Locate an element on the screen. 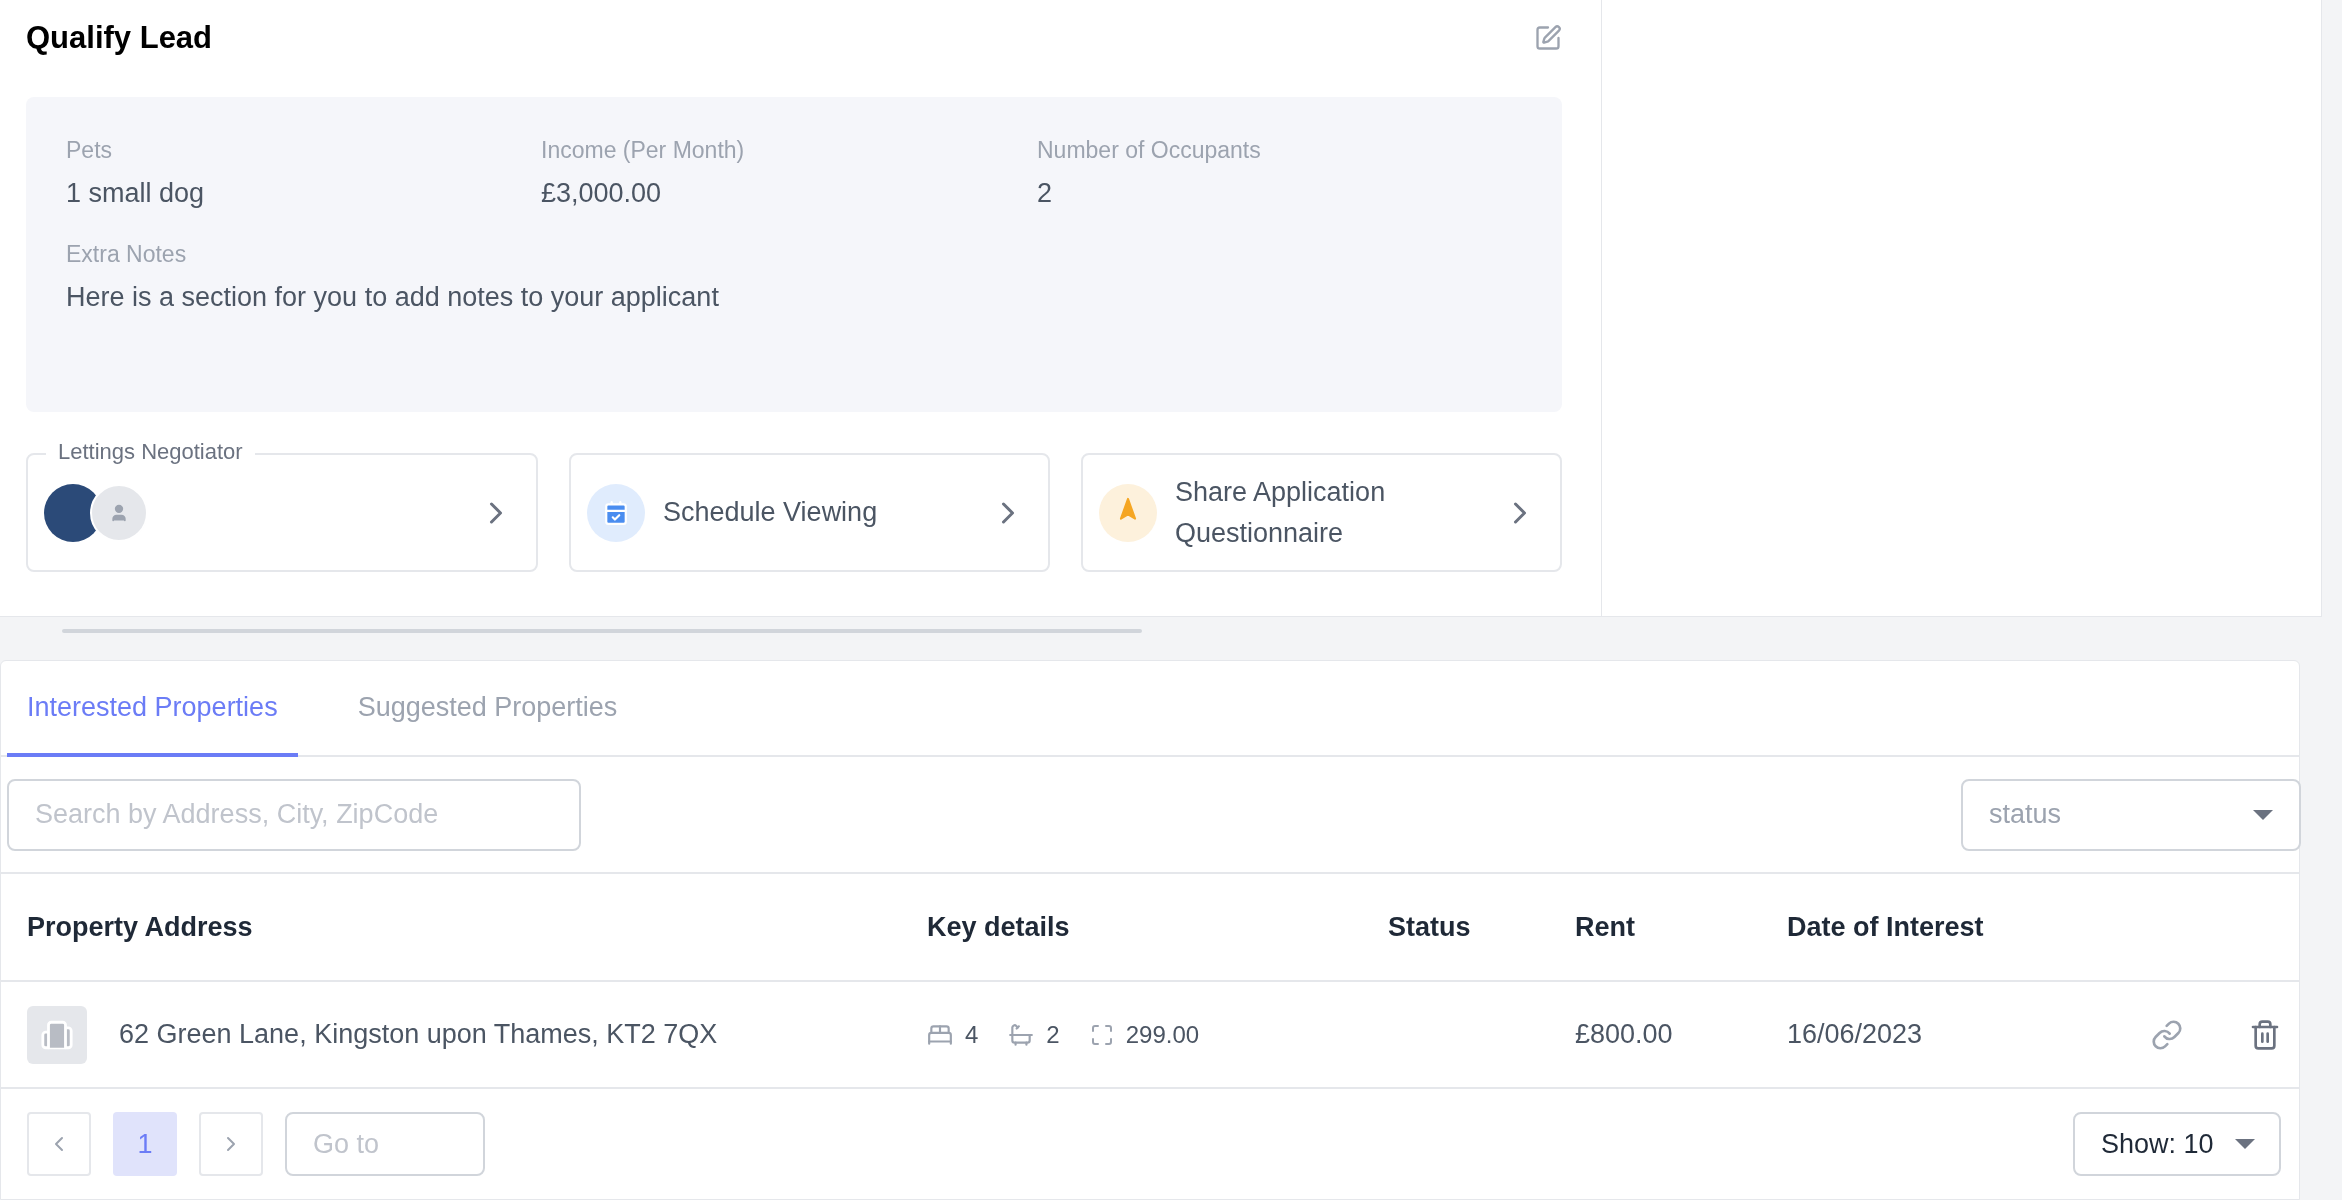 This screenshot has height=1200, width=2342. field-label: Number of Occupants is located at coordinates (1149, 150).